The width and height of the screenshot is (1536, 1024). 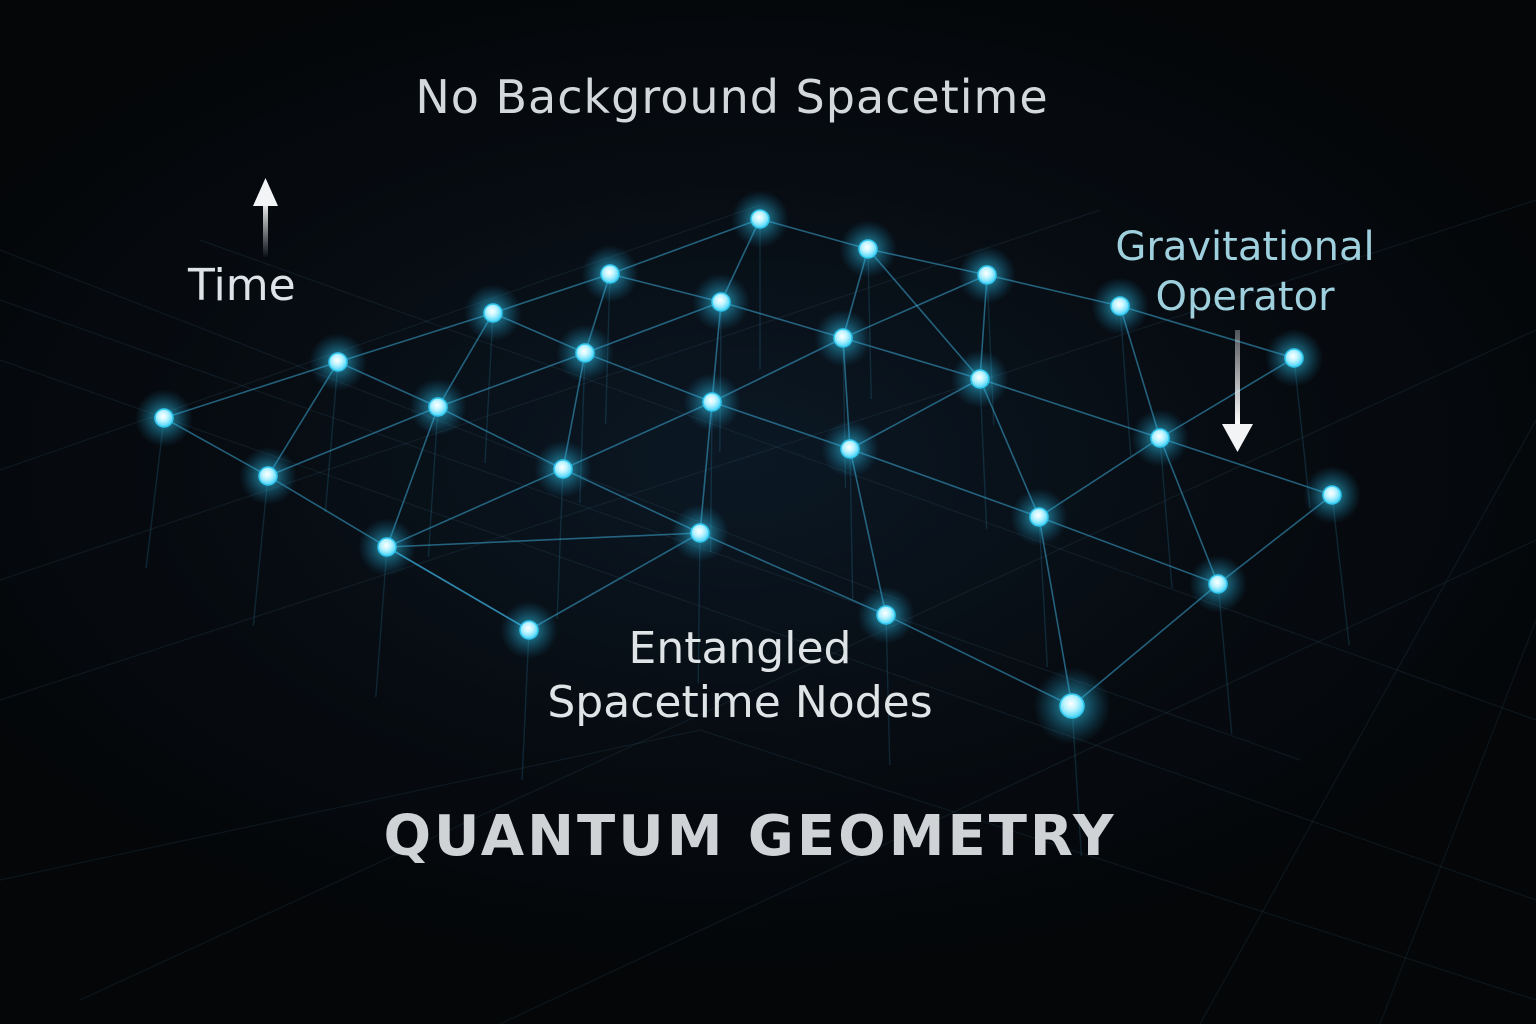 What do you see at coordinates (750, 836) in the screenshot?
I see `footer-title: QUANTUM GEOMETRY` at bounding box center [750, 836].